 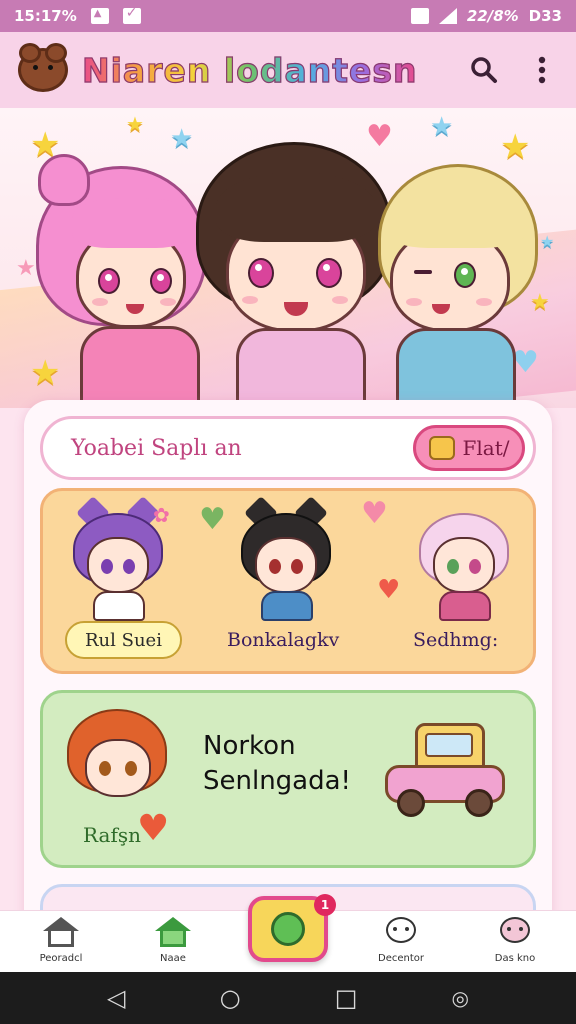 What do you see at coordinates (99, 16) in the screenshot?
I see `gallery-notification-icon` at bounding box center [99, 16].